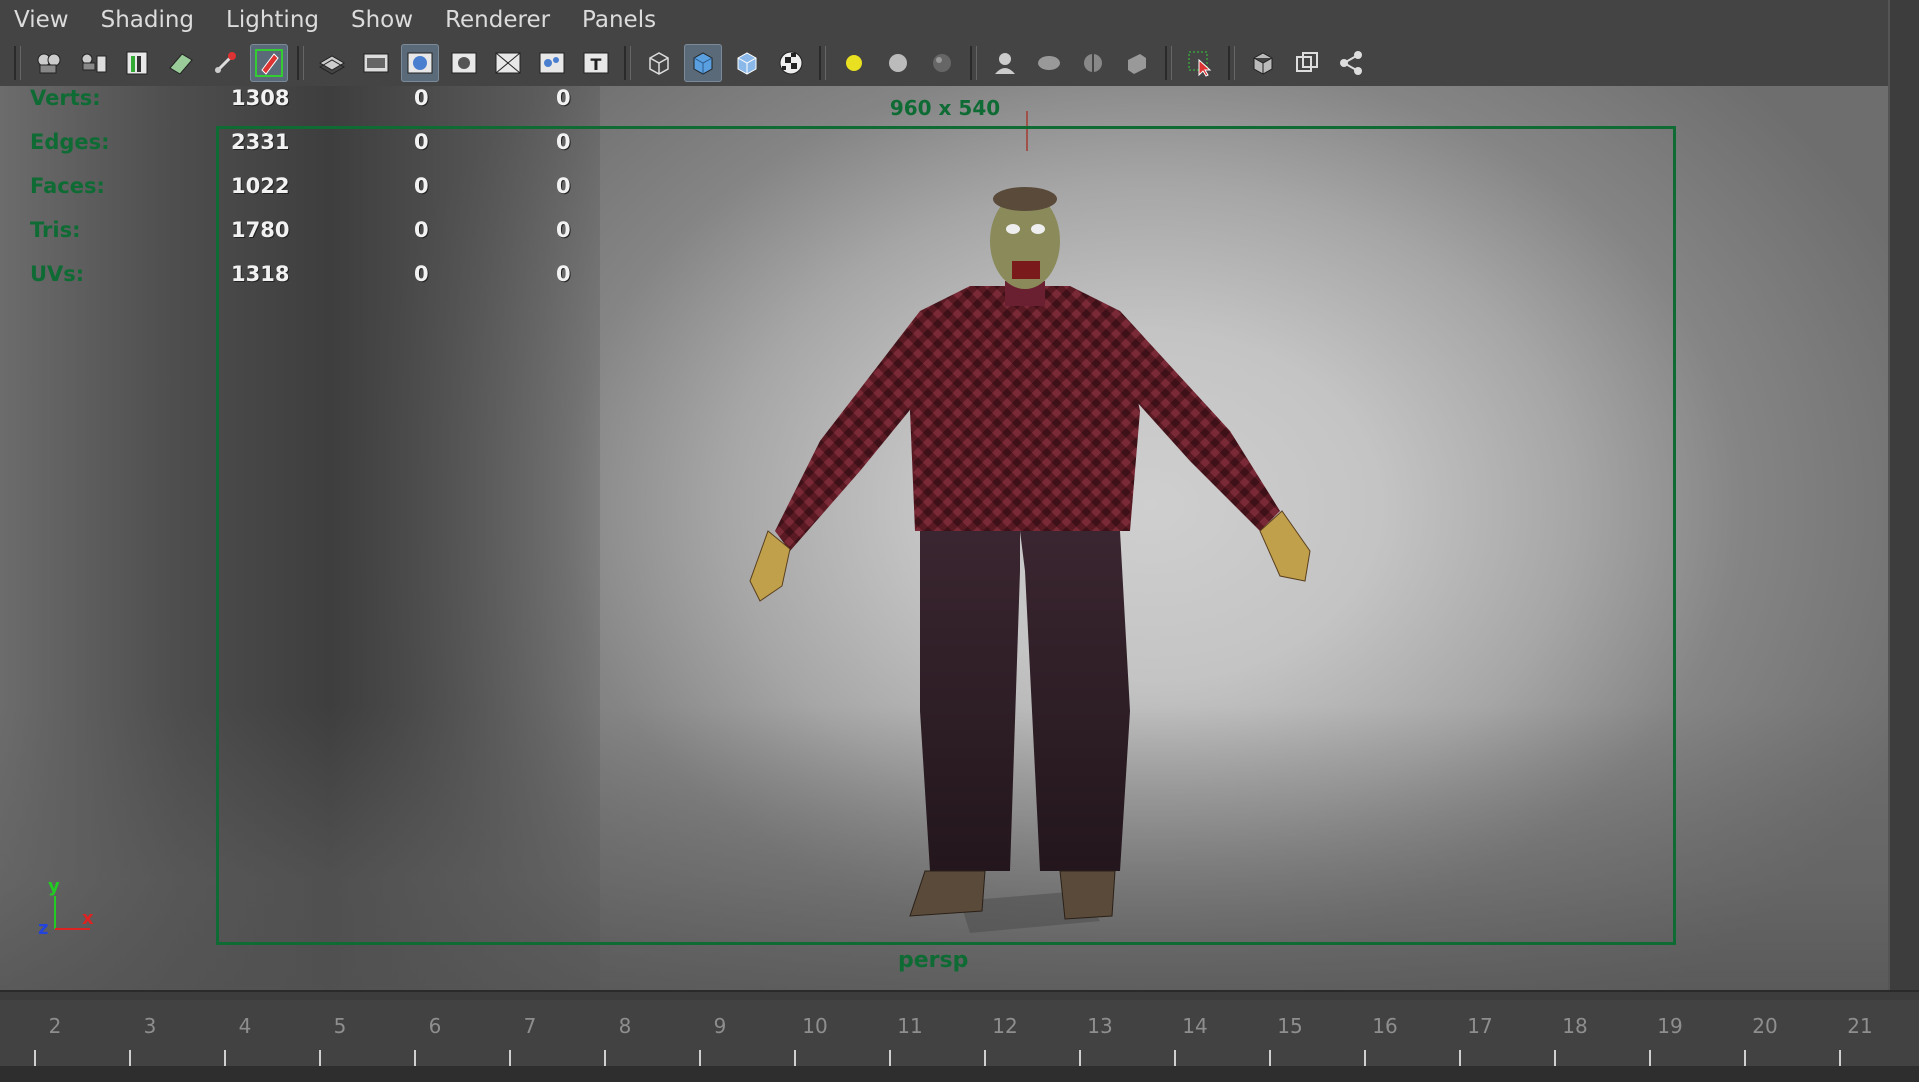  What do you see at coordinates (530, 1026) in the screenshot?
I see `timeline-frame-number: 7` at bounding box center [530, 1026].